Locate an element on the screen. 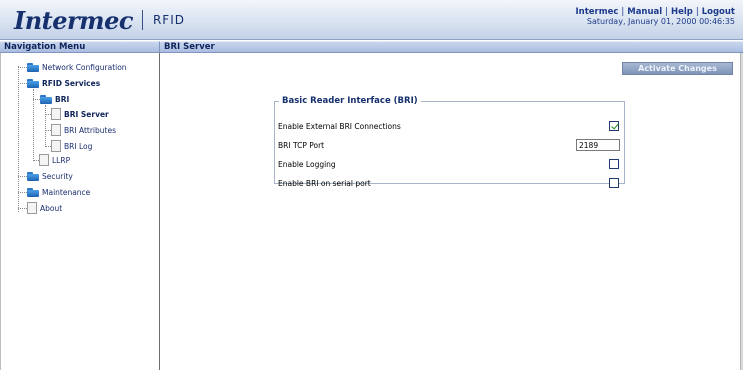 The height and width of the screenshot is (370, 743). enable-logging-checkbox is located at coordinates (614, 164).